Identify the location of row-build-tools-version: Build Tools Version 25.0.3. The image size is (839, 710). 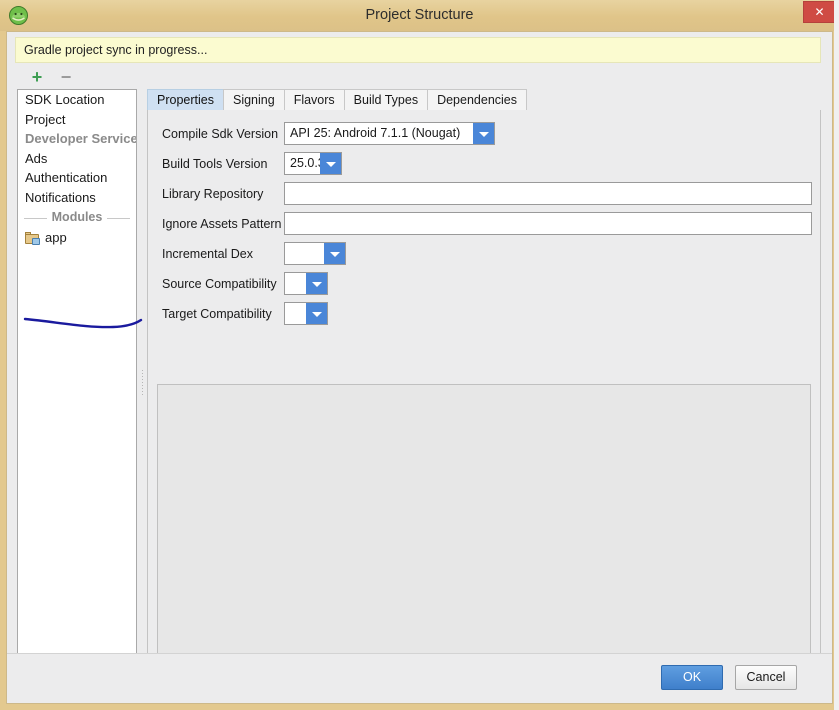
(484, 165).